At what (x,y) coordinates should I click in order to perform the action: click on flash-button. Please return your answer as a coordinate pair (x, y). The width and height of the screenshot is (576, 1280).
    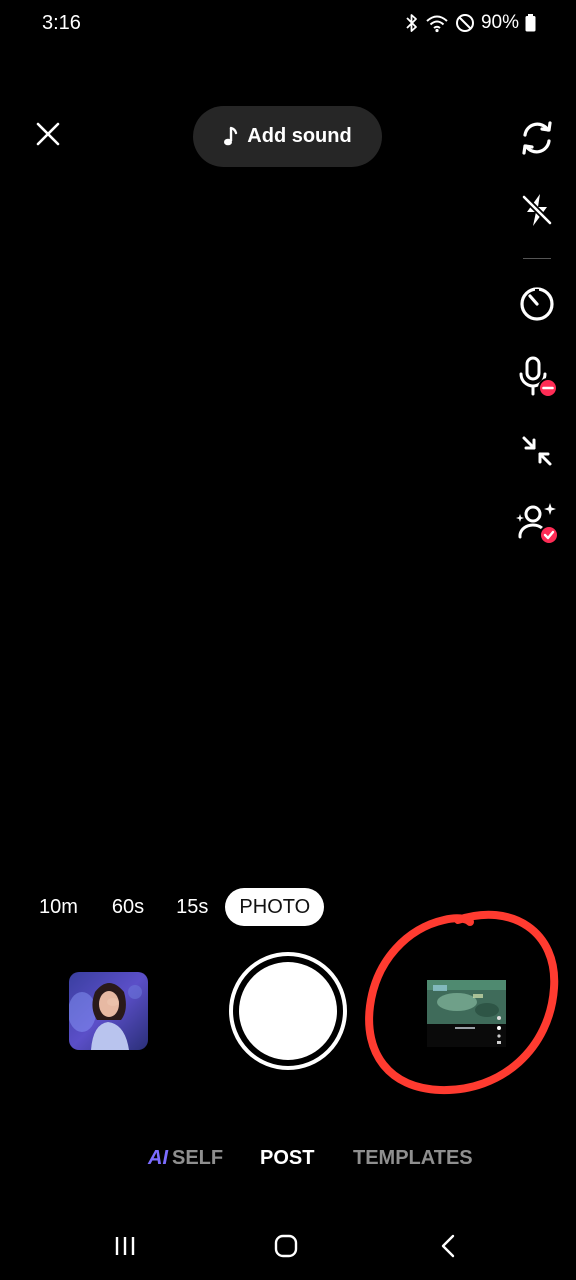
    Looking at the image, I should click on (537, 210).